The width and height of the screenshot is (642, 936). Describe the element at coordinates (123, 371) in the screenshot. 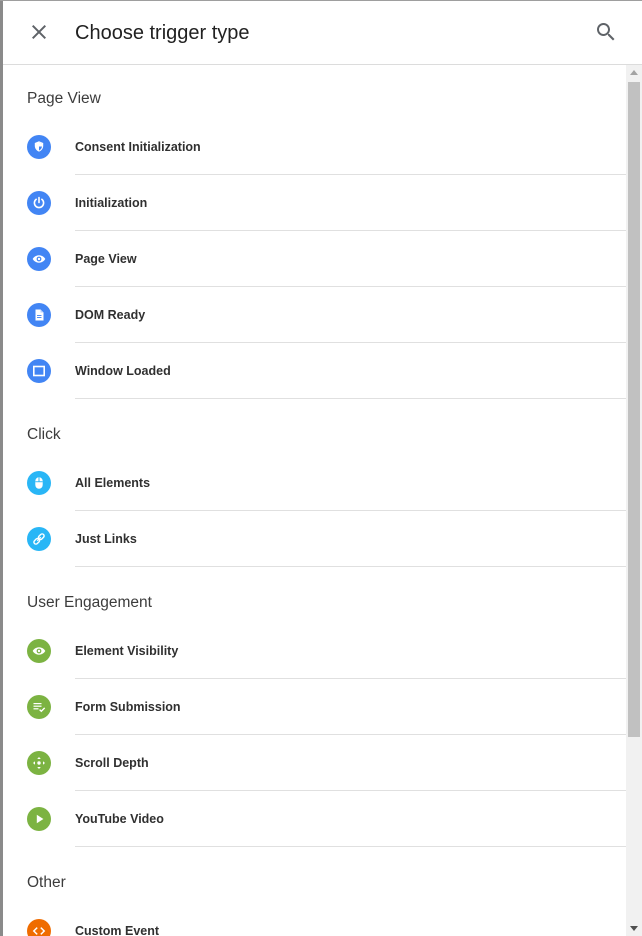

I see `trigger-item-label: Window Loaded` at that location.